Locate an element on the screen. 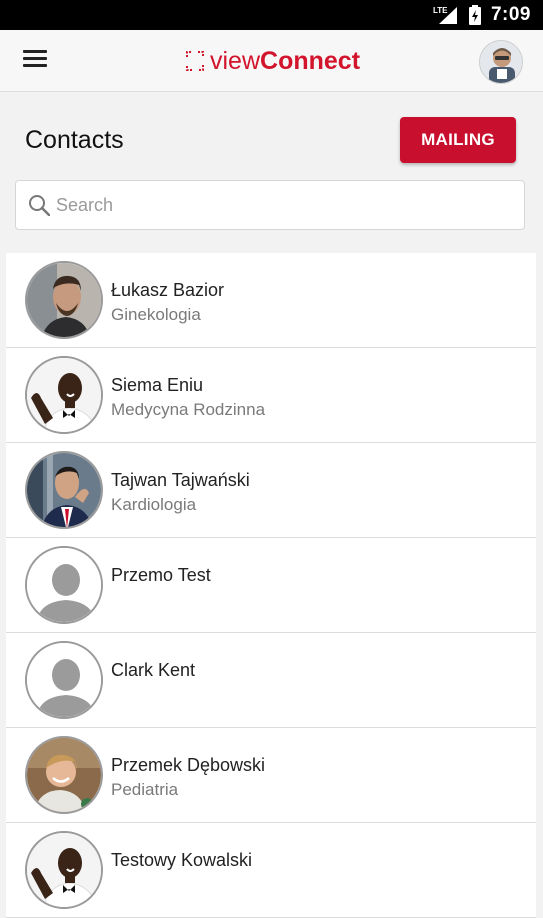 The width and height of the screenshot is (543, 918). logo-text-view: view is located at coordinates (235, 60).